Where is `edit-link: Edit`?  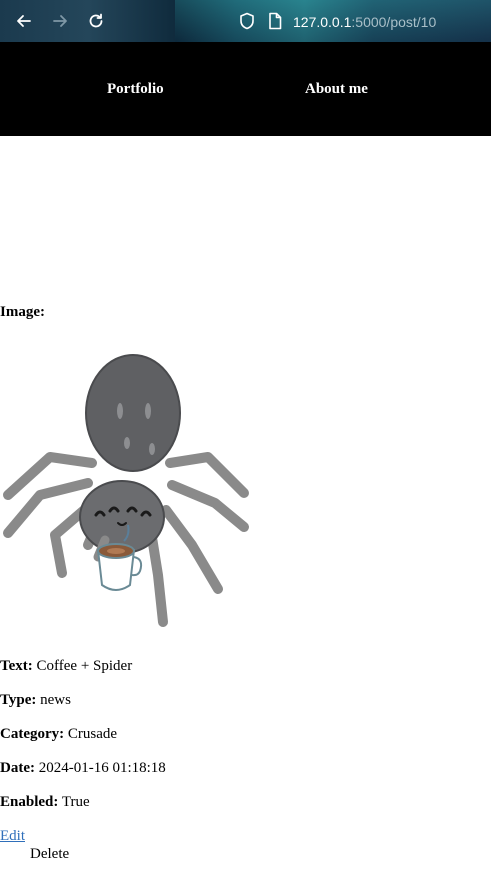
edit-link: Edit is located at coordinates (12, 836).